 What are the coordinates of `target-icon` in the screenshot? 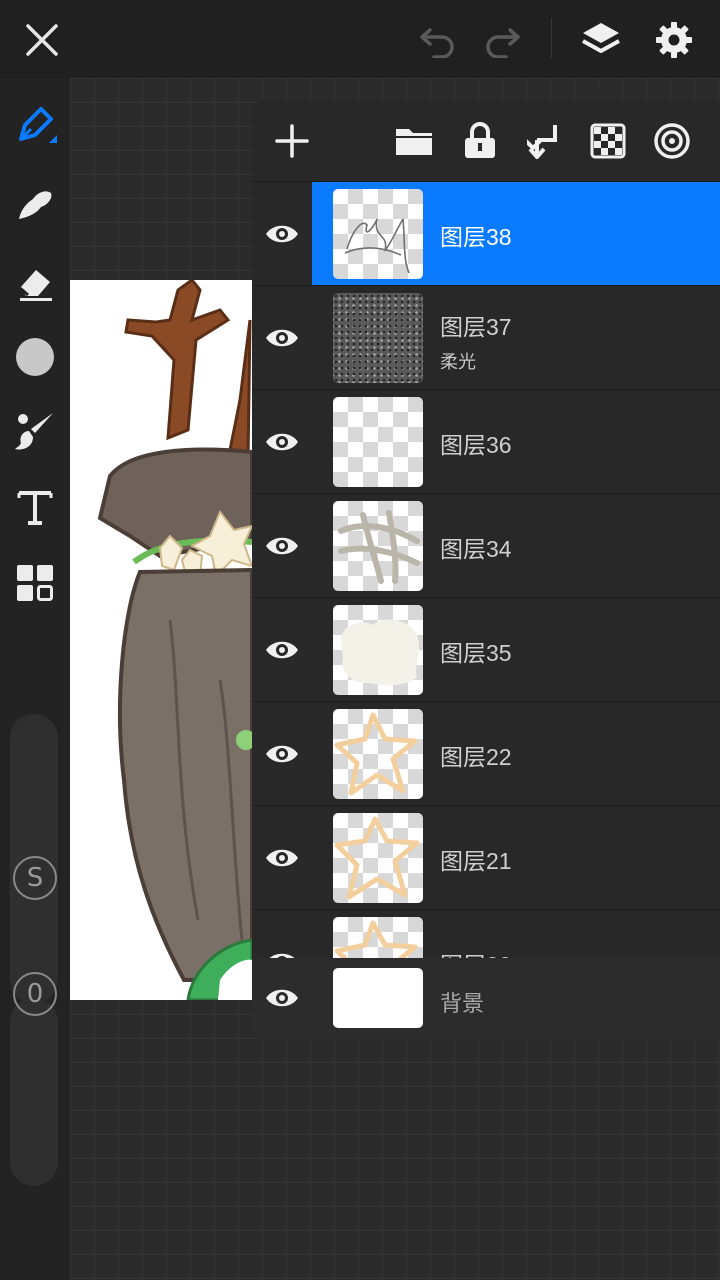 It's located at (672, 141).